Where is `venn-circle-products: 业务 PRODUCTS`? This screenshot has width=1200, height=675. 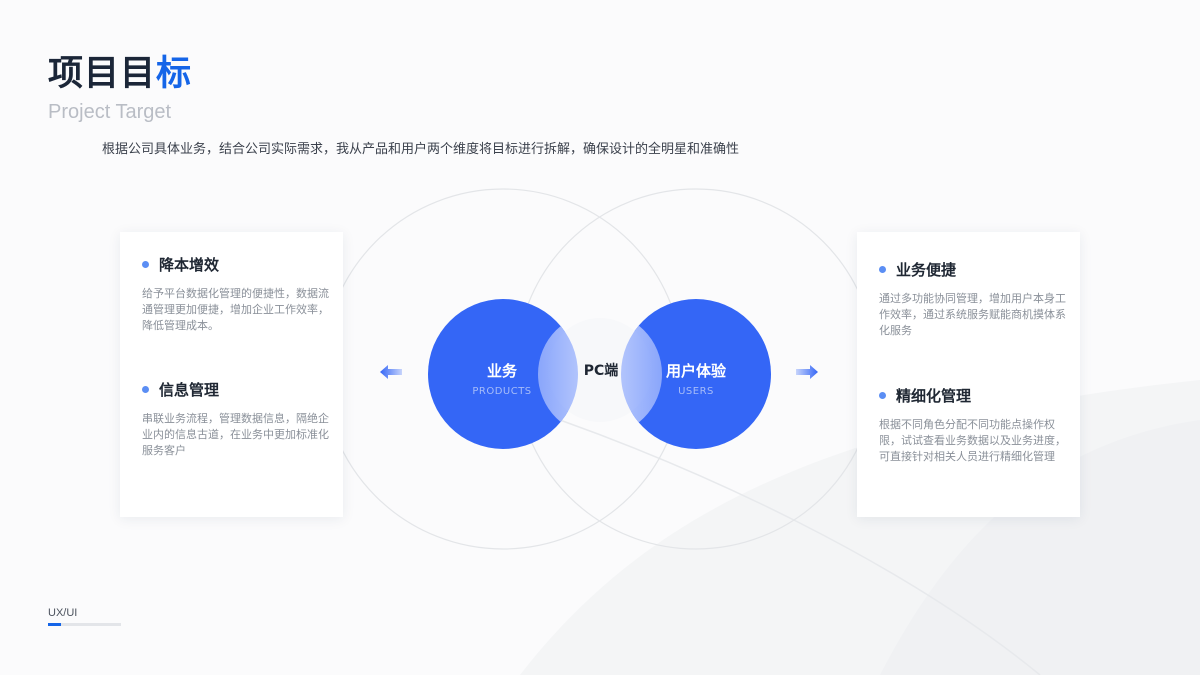 venn-circle-products: 业务 PRODUCTS is located at coordinates (503, 374).